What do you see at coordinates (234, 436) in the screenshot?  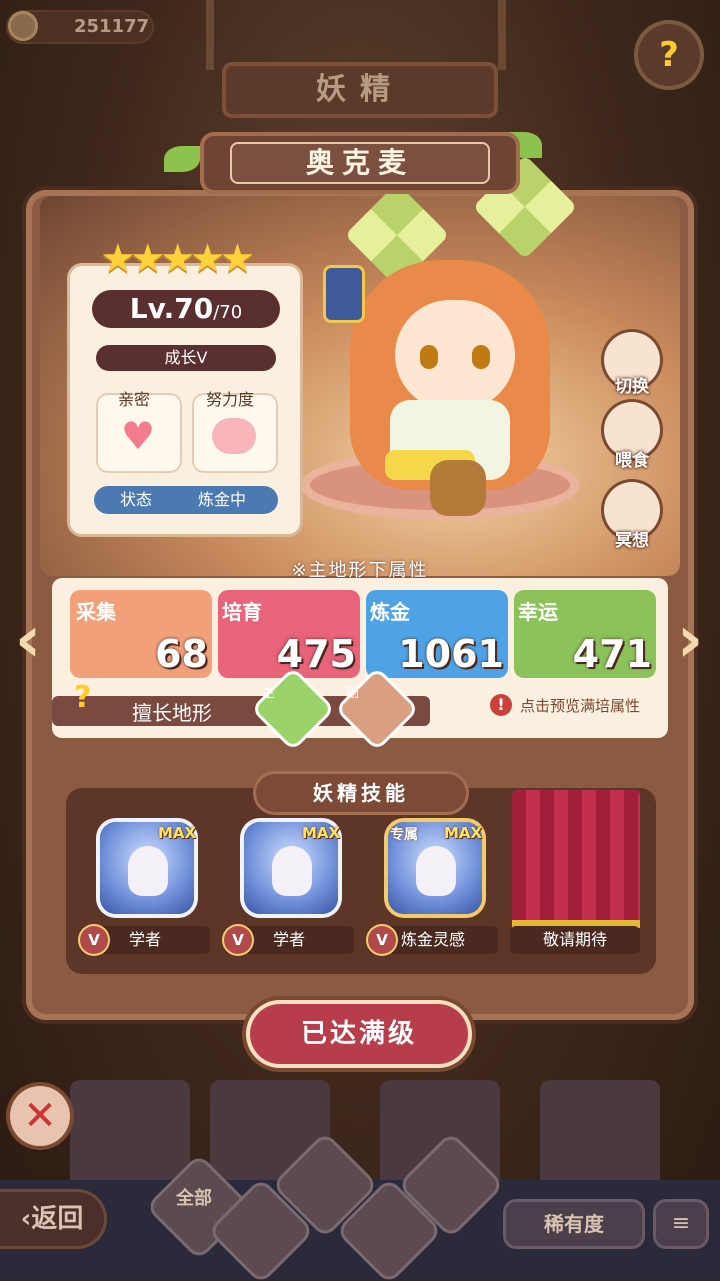 I see `smile-face-icon` at bounding box center [234, 436].